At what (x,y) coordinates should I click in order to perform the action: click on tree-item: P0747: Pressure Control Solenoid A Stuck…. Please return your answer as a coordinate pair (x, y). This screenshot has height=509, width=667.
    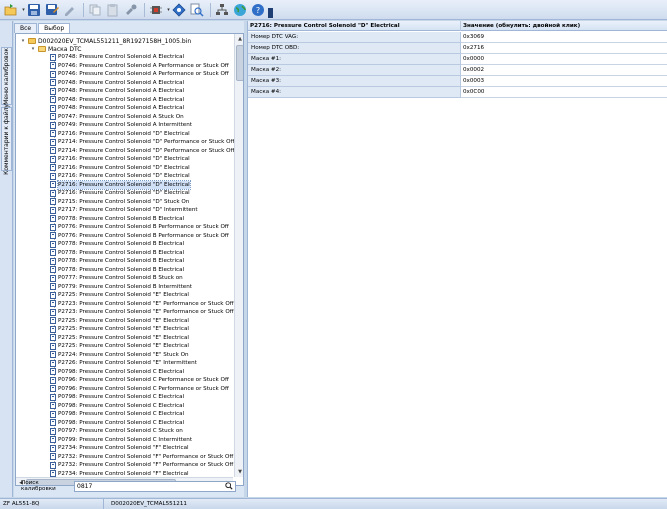
    Looking at the image, I should click on (117, 117).